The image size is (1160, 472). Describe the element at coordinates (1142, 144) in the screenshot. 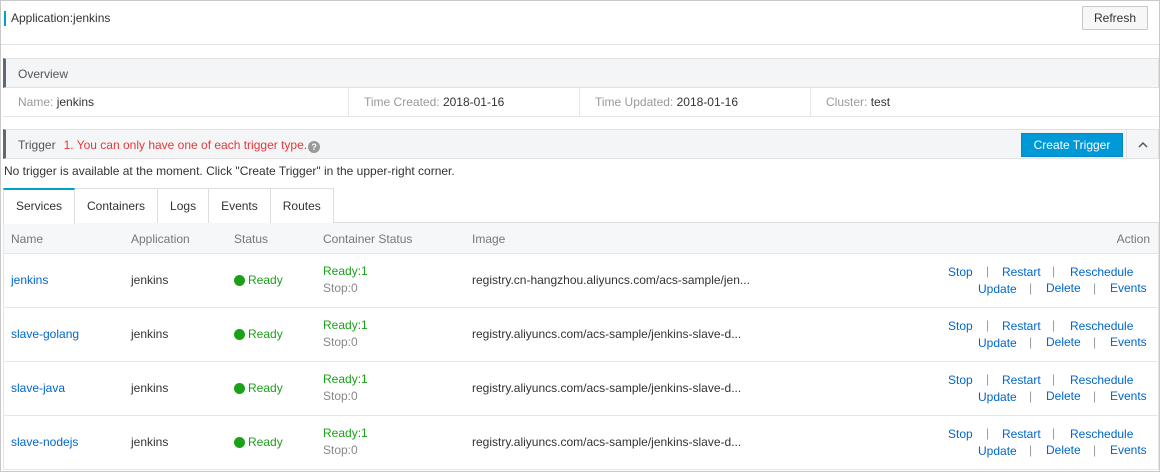

I see `collapse-chevron-up-icon` at that location.